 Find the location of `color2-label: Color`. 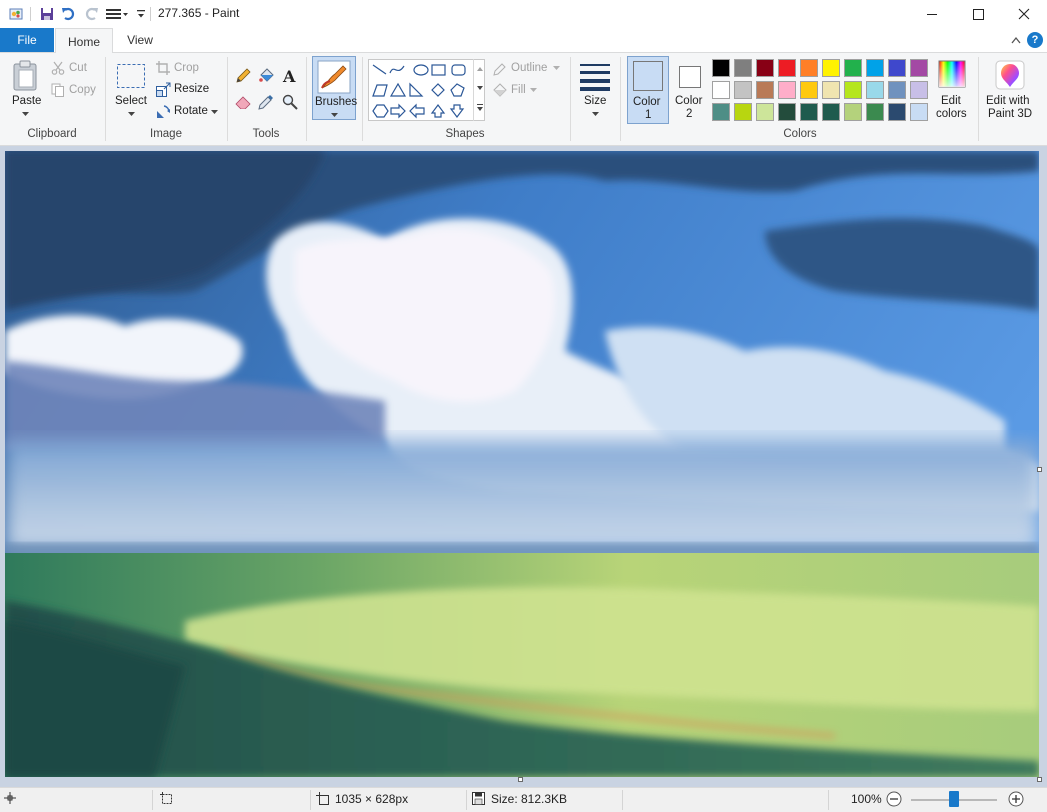

color2-label: Color is located at coordinates (689, 101).